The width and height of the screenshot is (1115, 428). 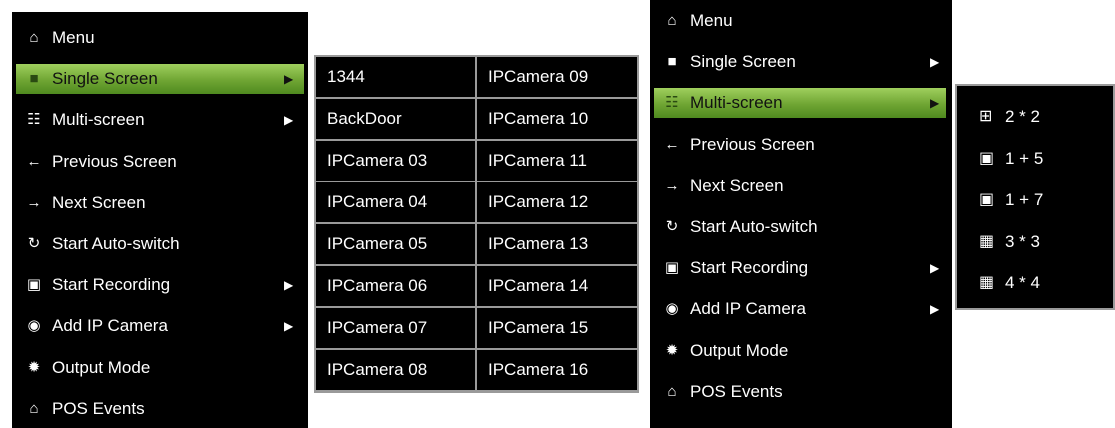 I want to click on layout-option-3-3: ▦ 3 * 3, so click(x=1032, y=242).